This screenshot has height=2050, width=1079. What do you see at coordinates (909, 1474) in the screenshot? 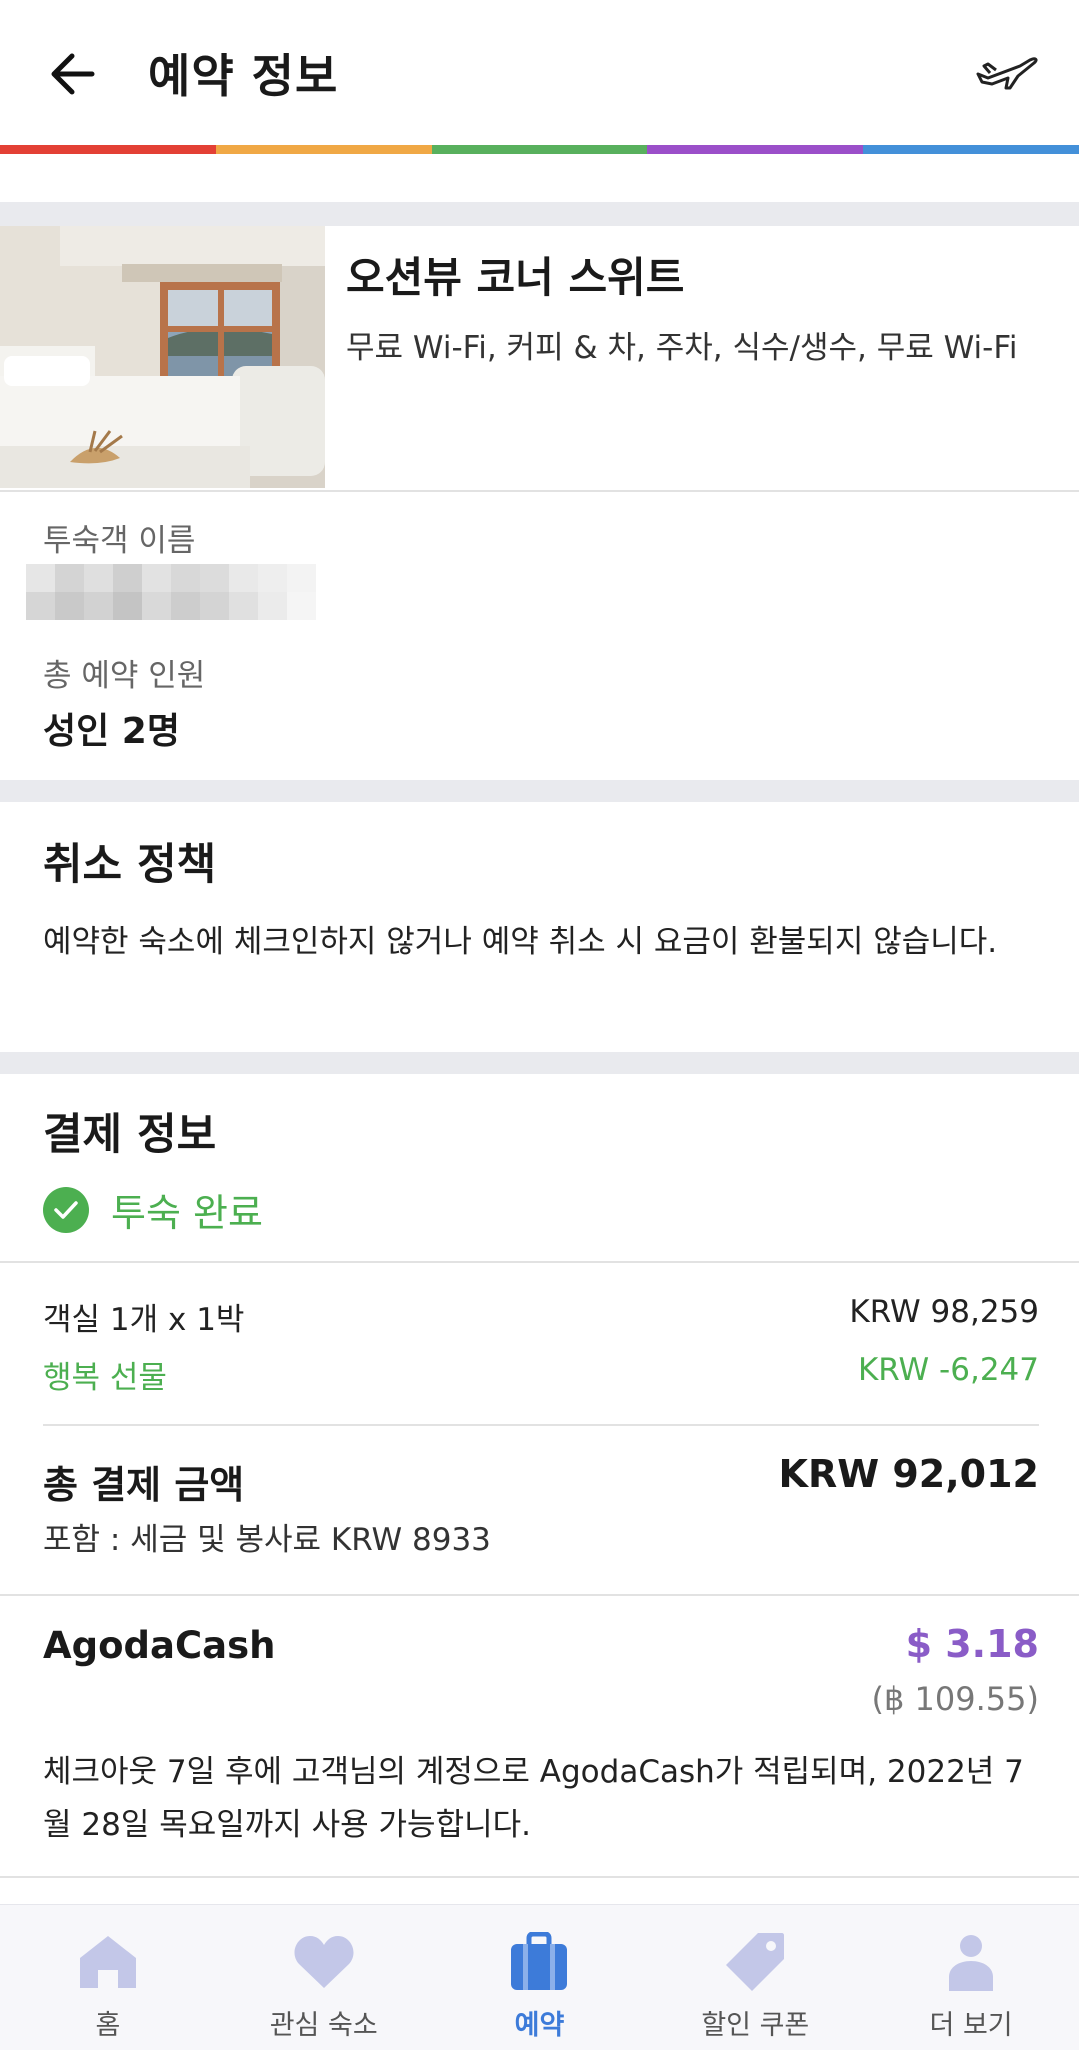
I see `total-payment-value: KRW 92,012` at bounding box center [909, 1474].